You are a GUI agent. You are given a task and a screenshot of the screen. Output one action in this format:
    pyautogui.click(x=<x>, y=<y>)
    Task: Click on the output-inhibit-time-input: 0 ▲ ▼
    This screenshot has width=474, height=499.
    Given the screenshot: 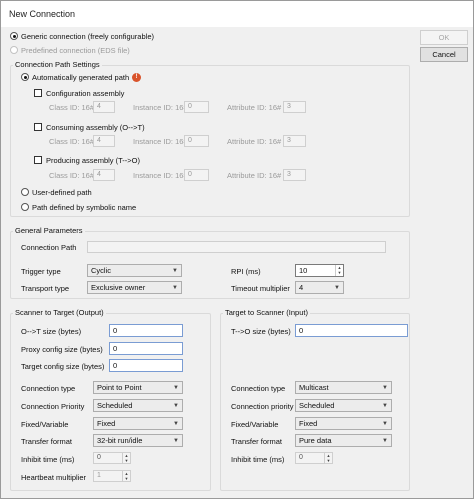 What is the action you would take?
    pyautogui.click(x=112, y=458)
    